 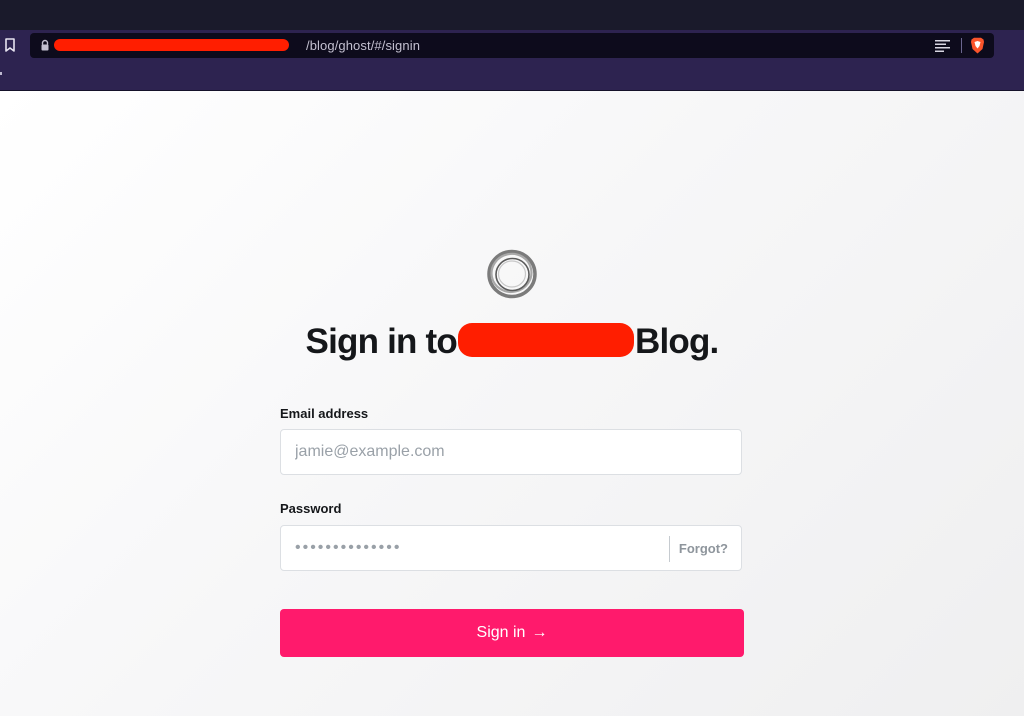 I want to click on password-field, so click(x=474, y=548).